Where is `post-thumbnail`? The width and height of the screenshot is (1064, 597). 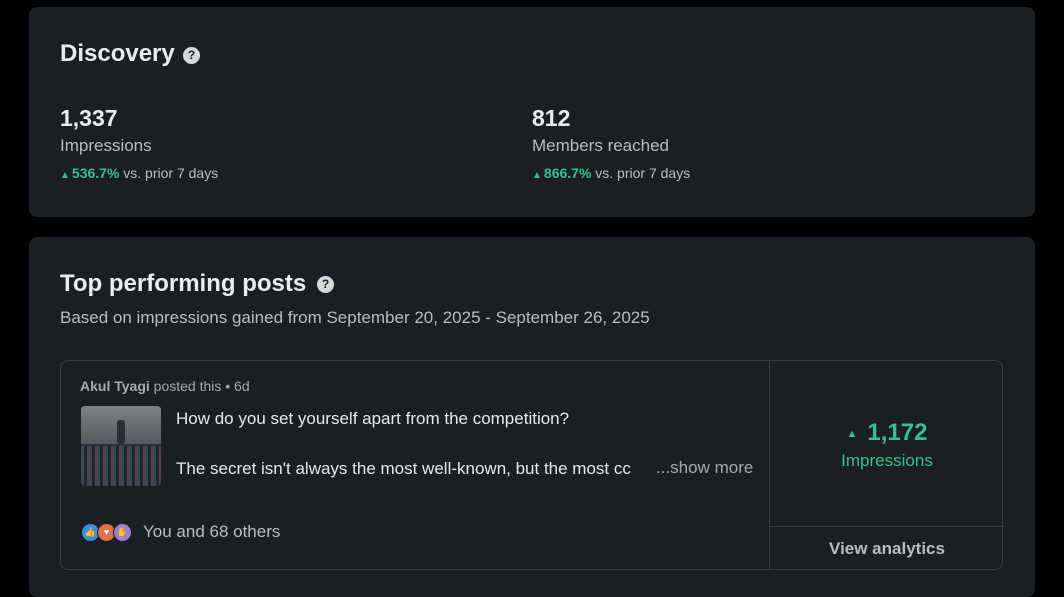 post-thumbnail is located at coordinates (121, 446).